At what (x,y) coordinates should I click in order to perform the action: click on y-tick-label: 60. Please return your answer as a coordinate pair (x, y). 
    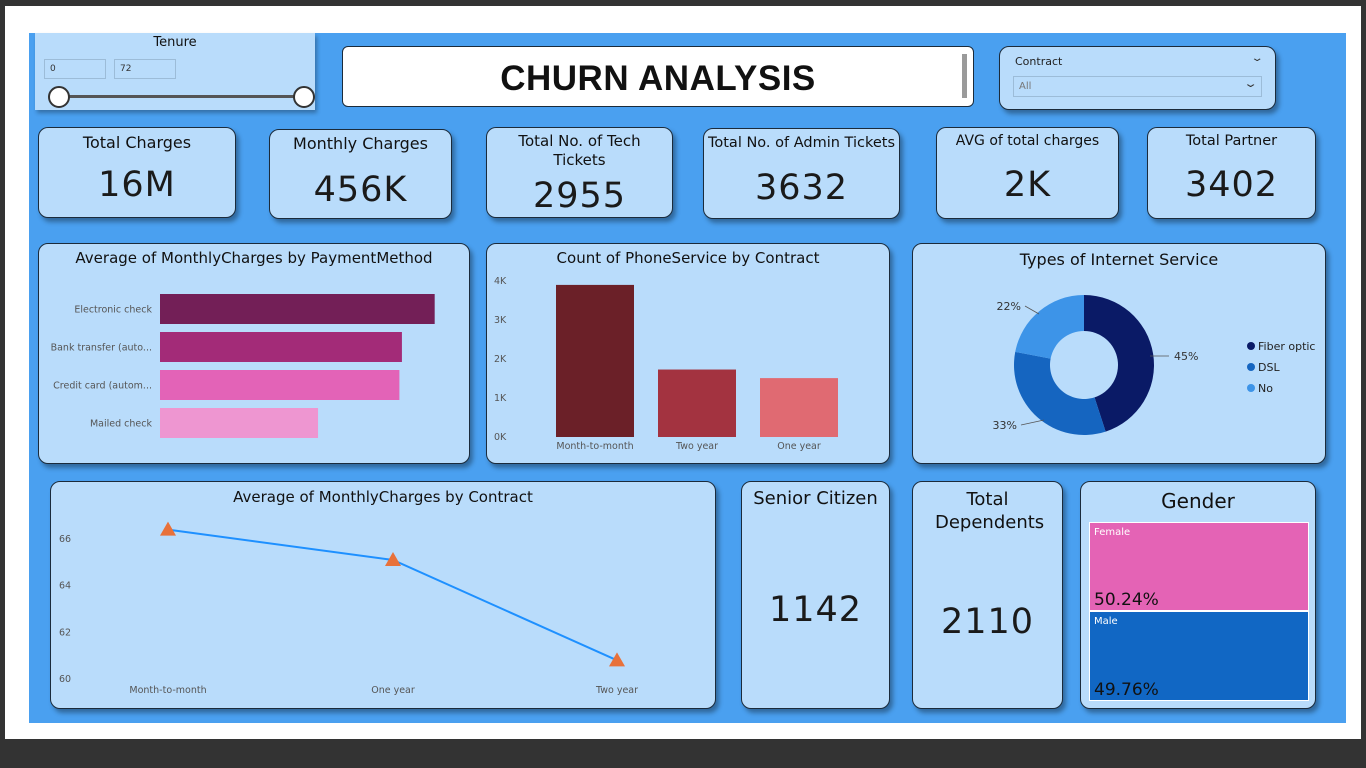
    Looking at the image, I should click on (65, 679).